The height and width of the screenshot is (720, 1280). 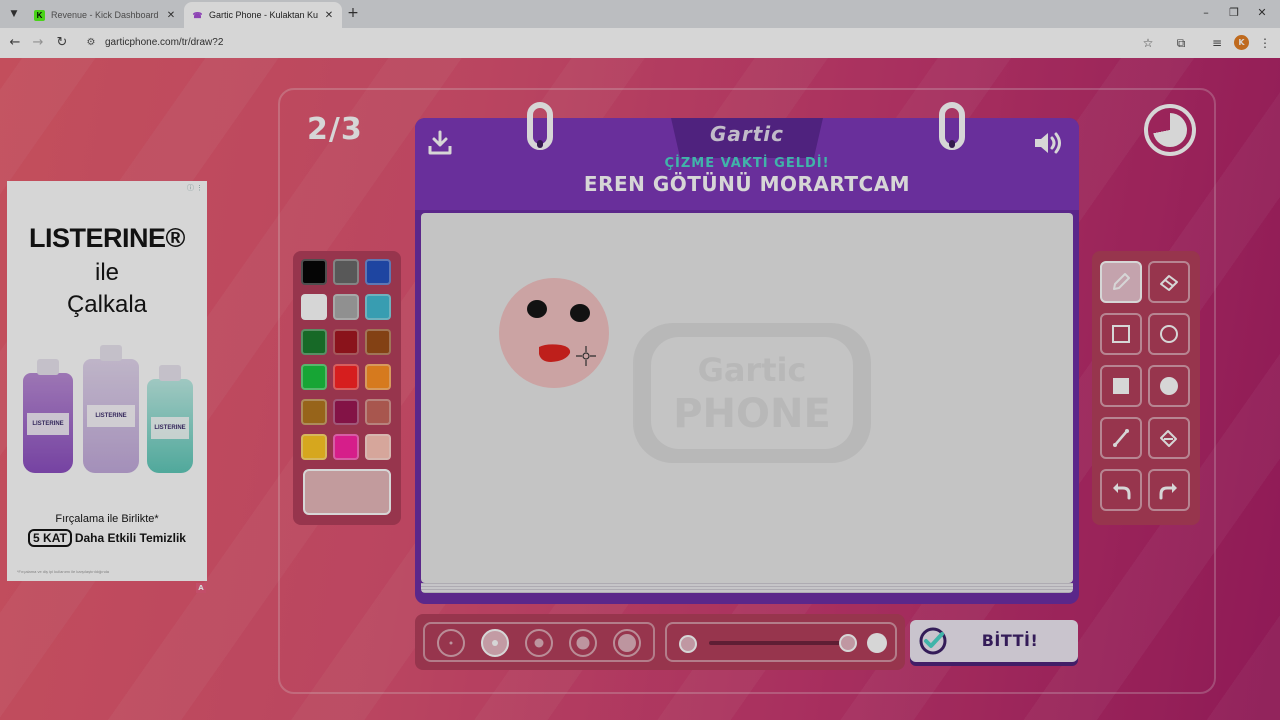 What do you see at coordinates (353, 13) in the screenshot?
I see `plus-icon: +` at bounding box center [353, 13].